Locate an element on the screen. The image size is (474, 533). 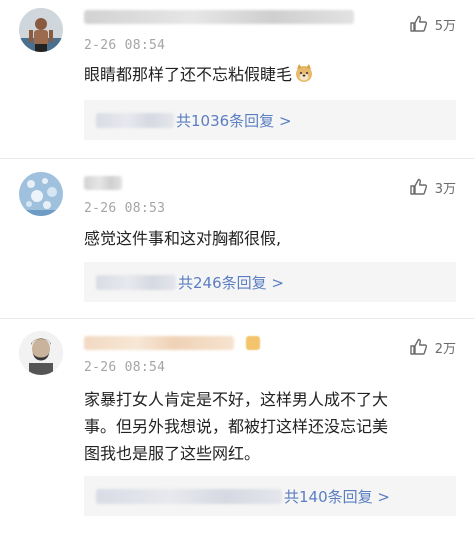
reply-link: 共1036条回复 > is located at coordinates (270, 120).